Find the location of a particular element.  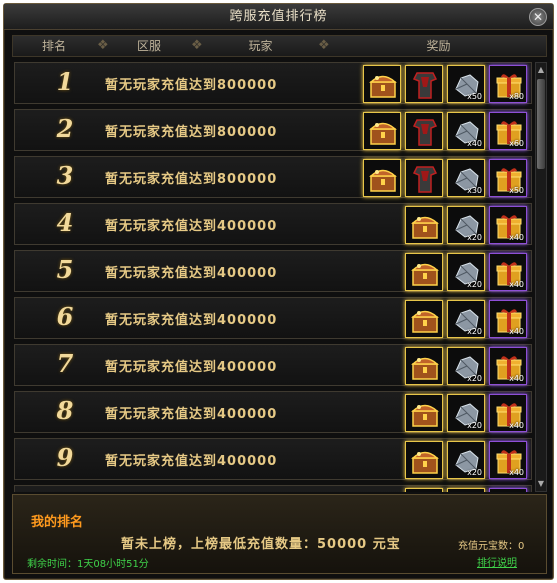

rank-number: 8 is located at coordinates (65, 410).